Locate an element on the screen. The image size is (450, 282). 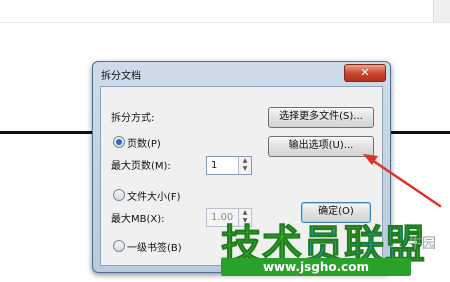
max-mb-label: 最大MB(X): is located at coordinates (138, 219).